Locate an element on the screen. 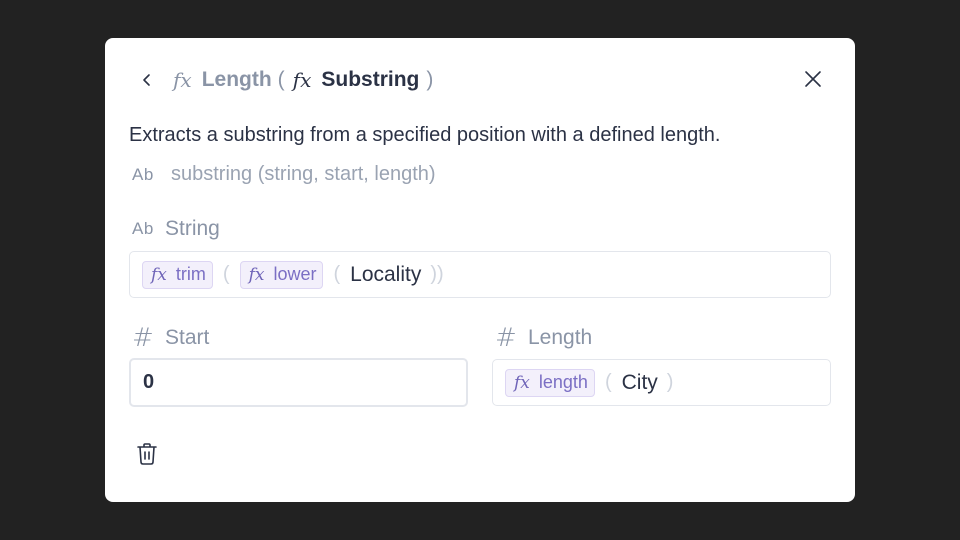 Image resolution: width=960 pixels, height=540 pixels. close-paren: ) is located at coordinates (670, 382).